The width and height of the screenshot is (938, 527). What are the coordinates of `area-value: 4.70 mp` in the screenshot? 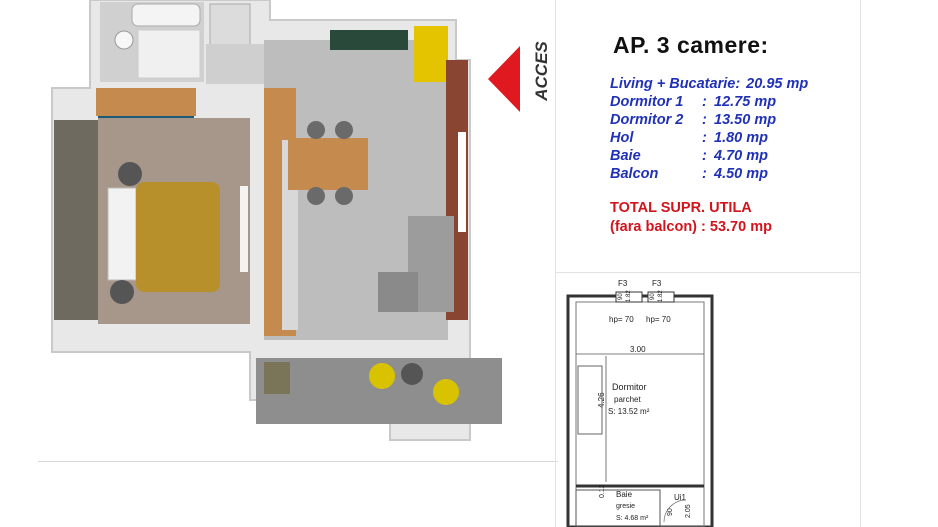 It's located at (741, 156).